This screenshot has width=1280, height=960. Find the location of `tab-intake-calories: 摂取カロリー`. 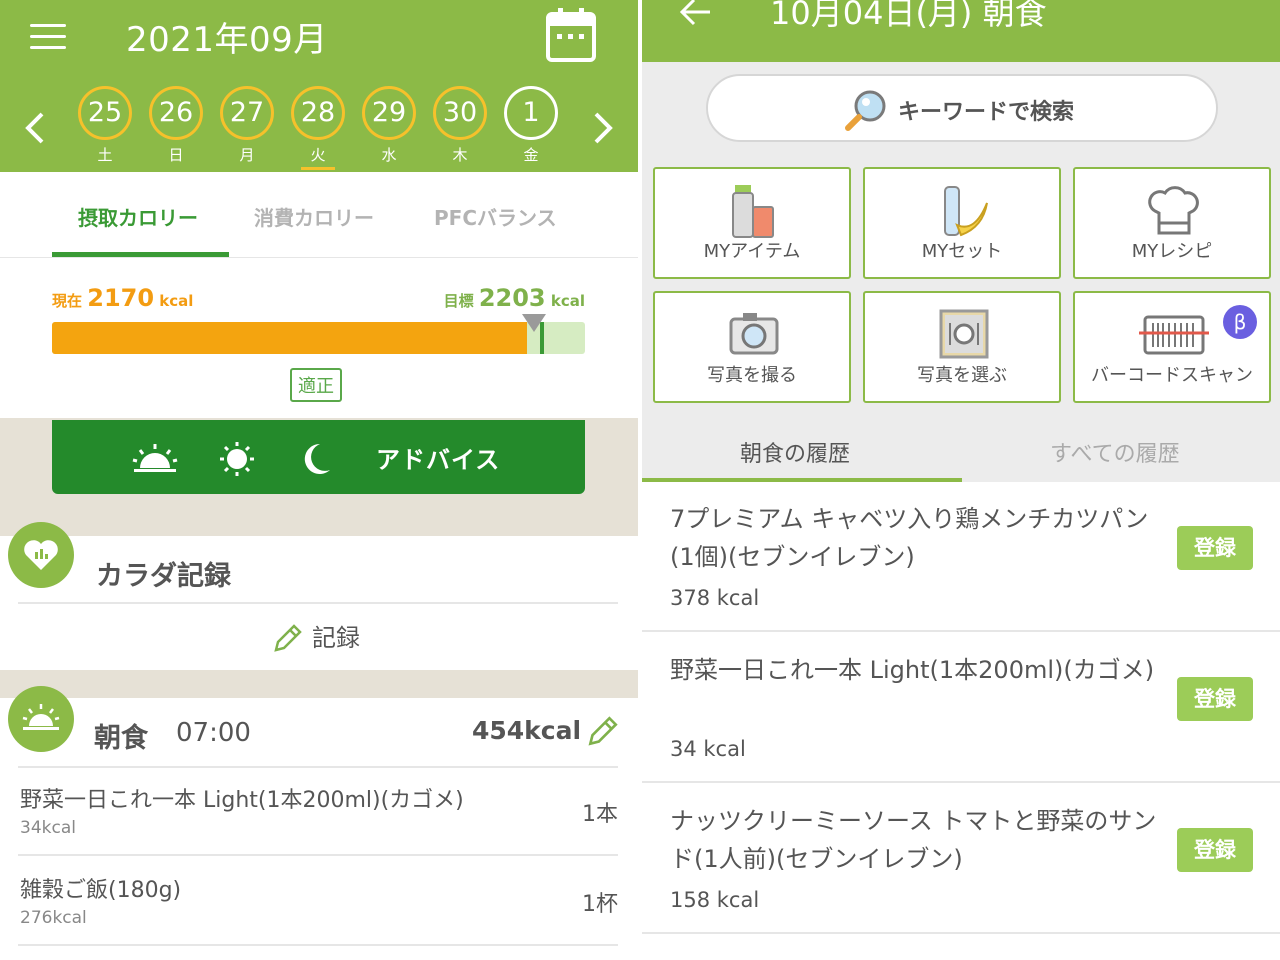

tab-intake-calories: 摂取カロリー is located at coordinates (138, 216).